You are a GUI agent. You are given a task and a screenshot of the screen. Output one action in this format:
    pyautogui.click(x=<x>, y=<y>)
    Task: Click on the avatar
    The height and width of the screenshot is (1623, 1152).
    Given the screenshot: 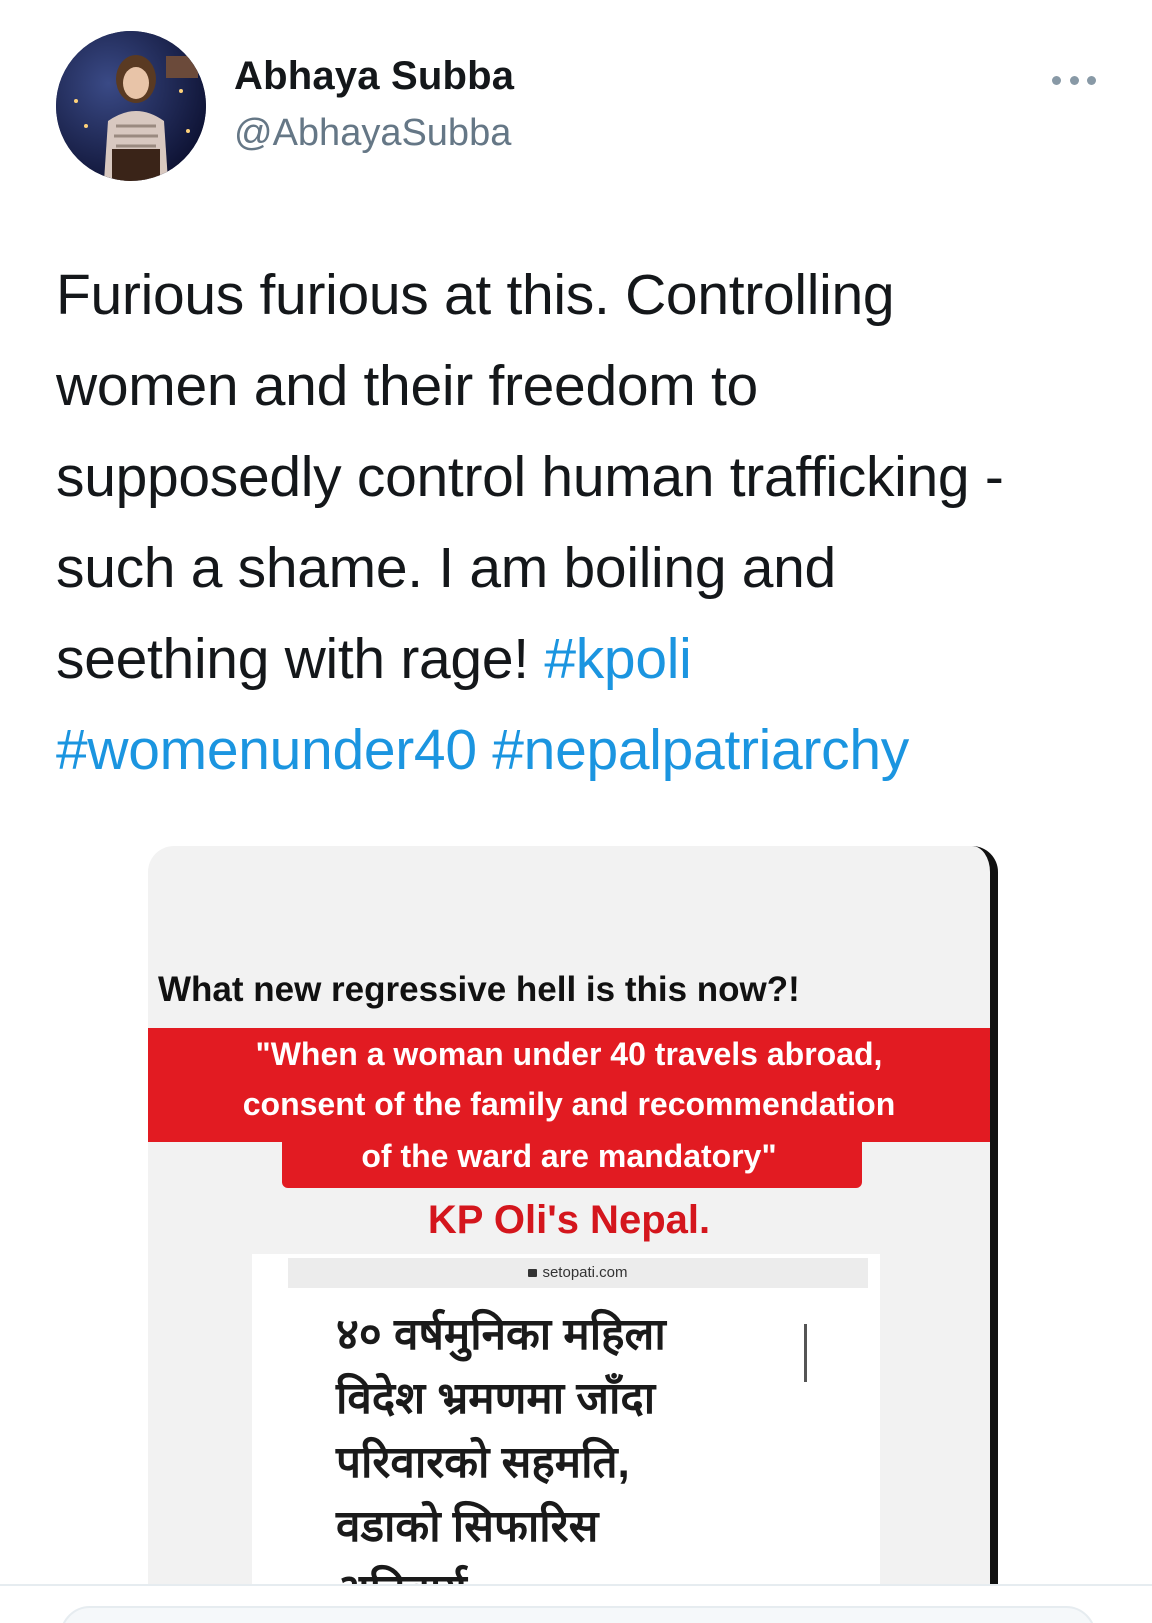 What is the action you would take?
    pyautogui.click(x=131, y=106)
    